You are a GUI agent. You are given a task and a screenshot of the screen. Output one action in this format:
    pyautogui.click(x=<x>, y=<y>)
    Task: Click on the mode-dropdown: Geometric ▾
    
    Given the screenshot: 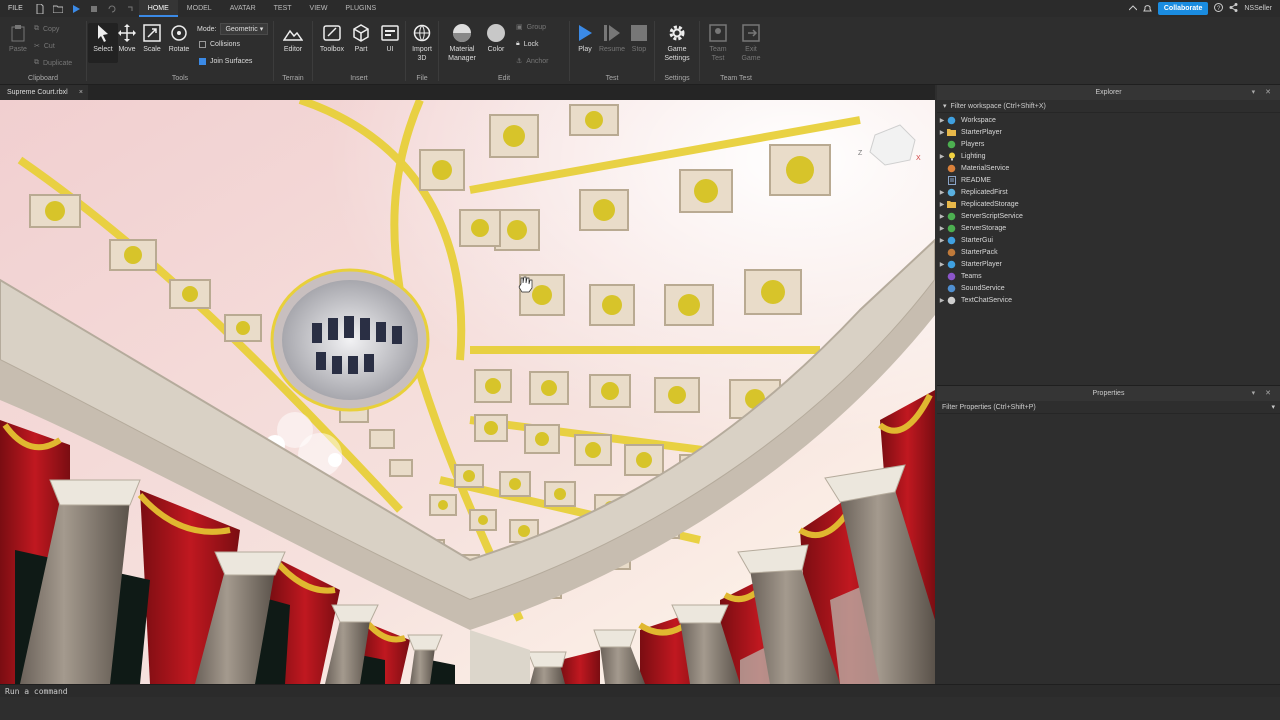 What is the action you would take?
    pyautogui.click(x=244, y=29)
    